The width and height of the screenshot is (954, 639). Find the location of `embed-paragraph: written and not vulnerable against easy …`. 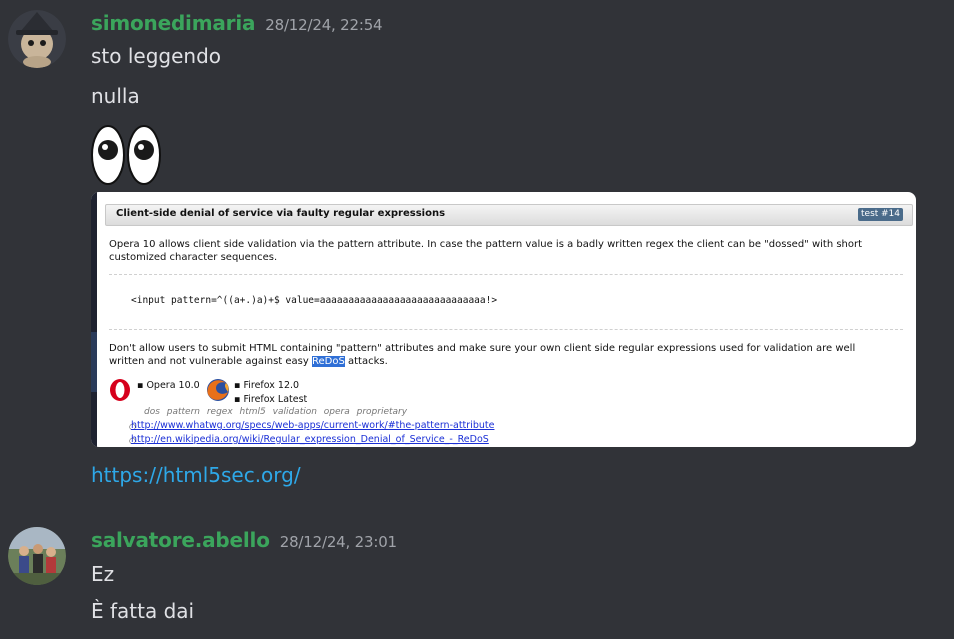

embed-paragraph: written and not vulnerable against easy … is located at coordinates (248, 361).